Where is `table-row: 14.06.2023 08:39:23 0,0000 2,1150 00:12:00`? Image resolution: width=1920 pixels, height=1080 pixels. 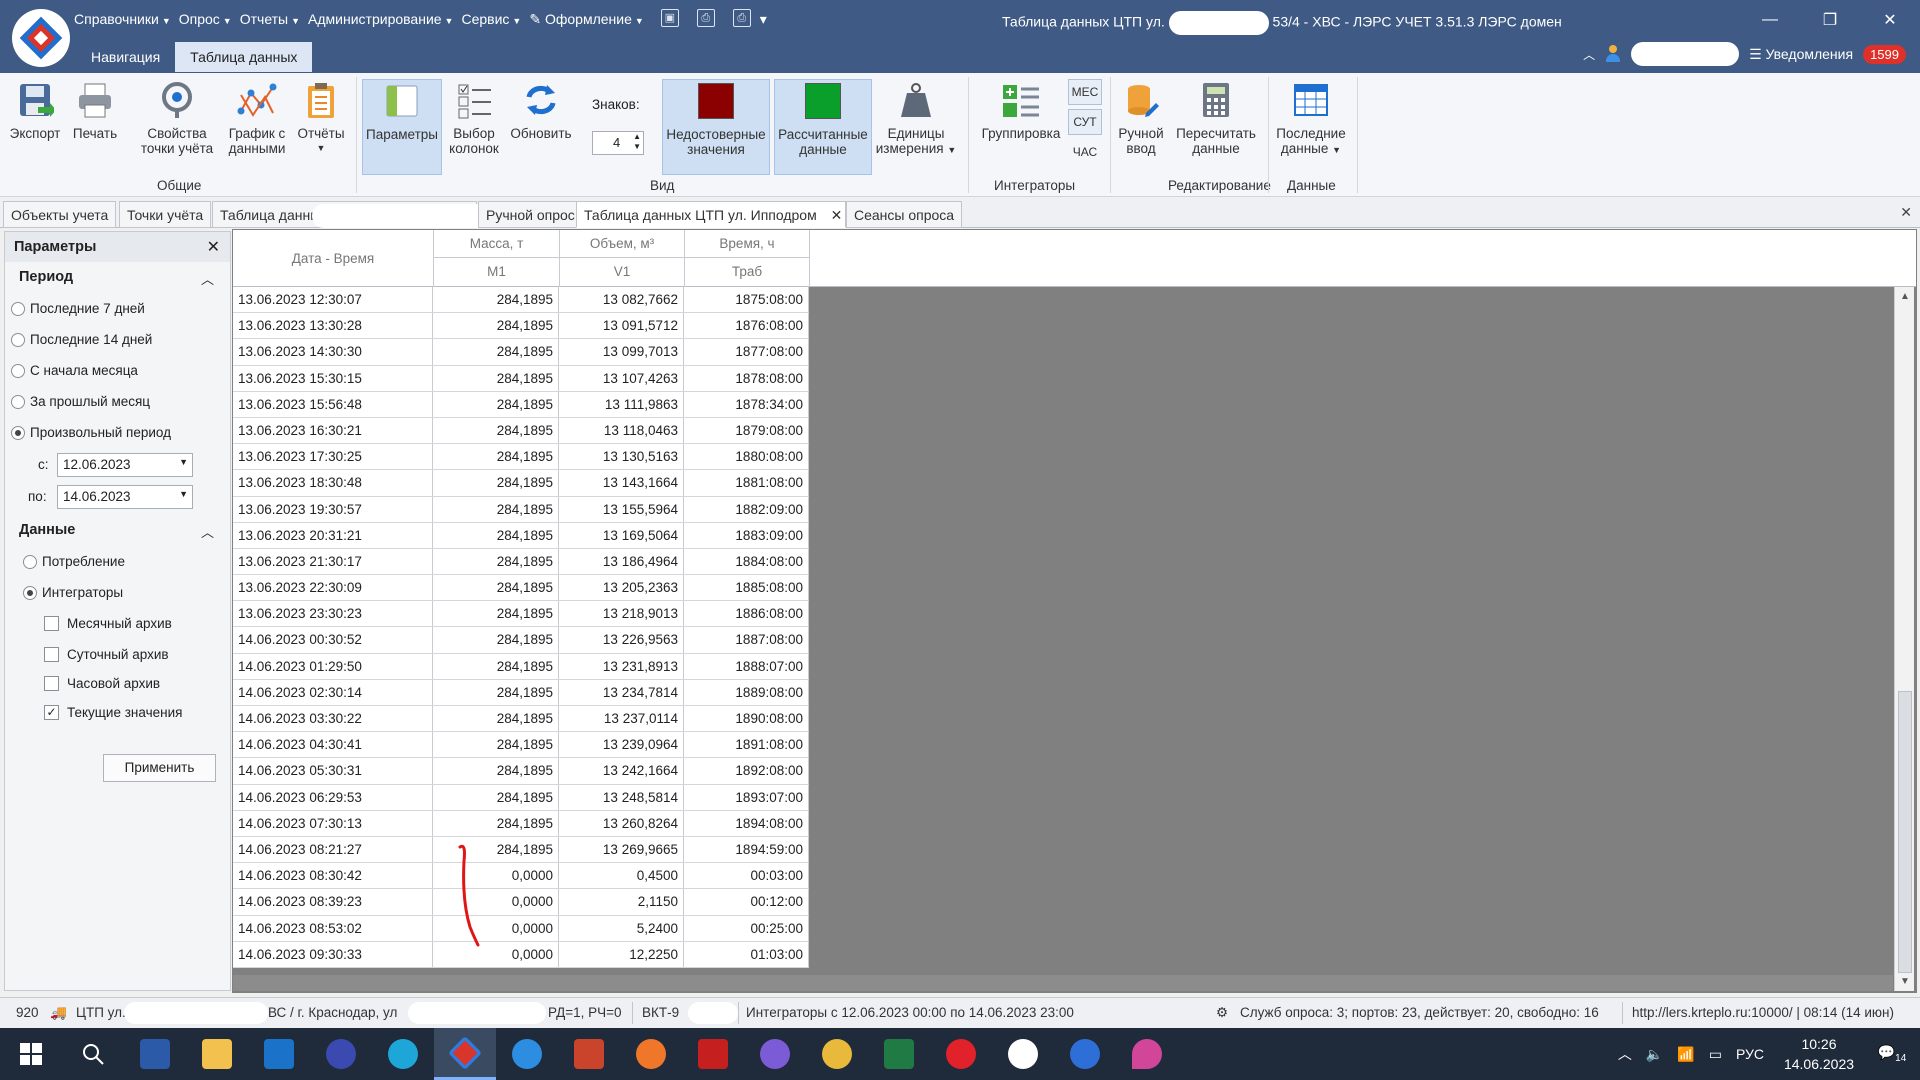 table-row: 14.06.2023 08:39:23 0,0000 2,1150 00:12:00 is located at coordinates (521, 902).